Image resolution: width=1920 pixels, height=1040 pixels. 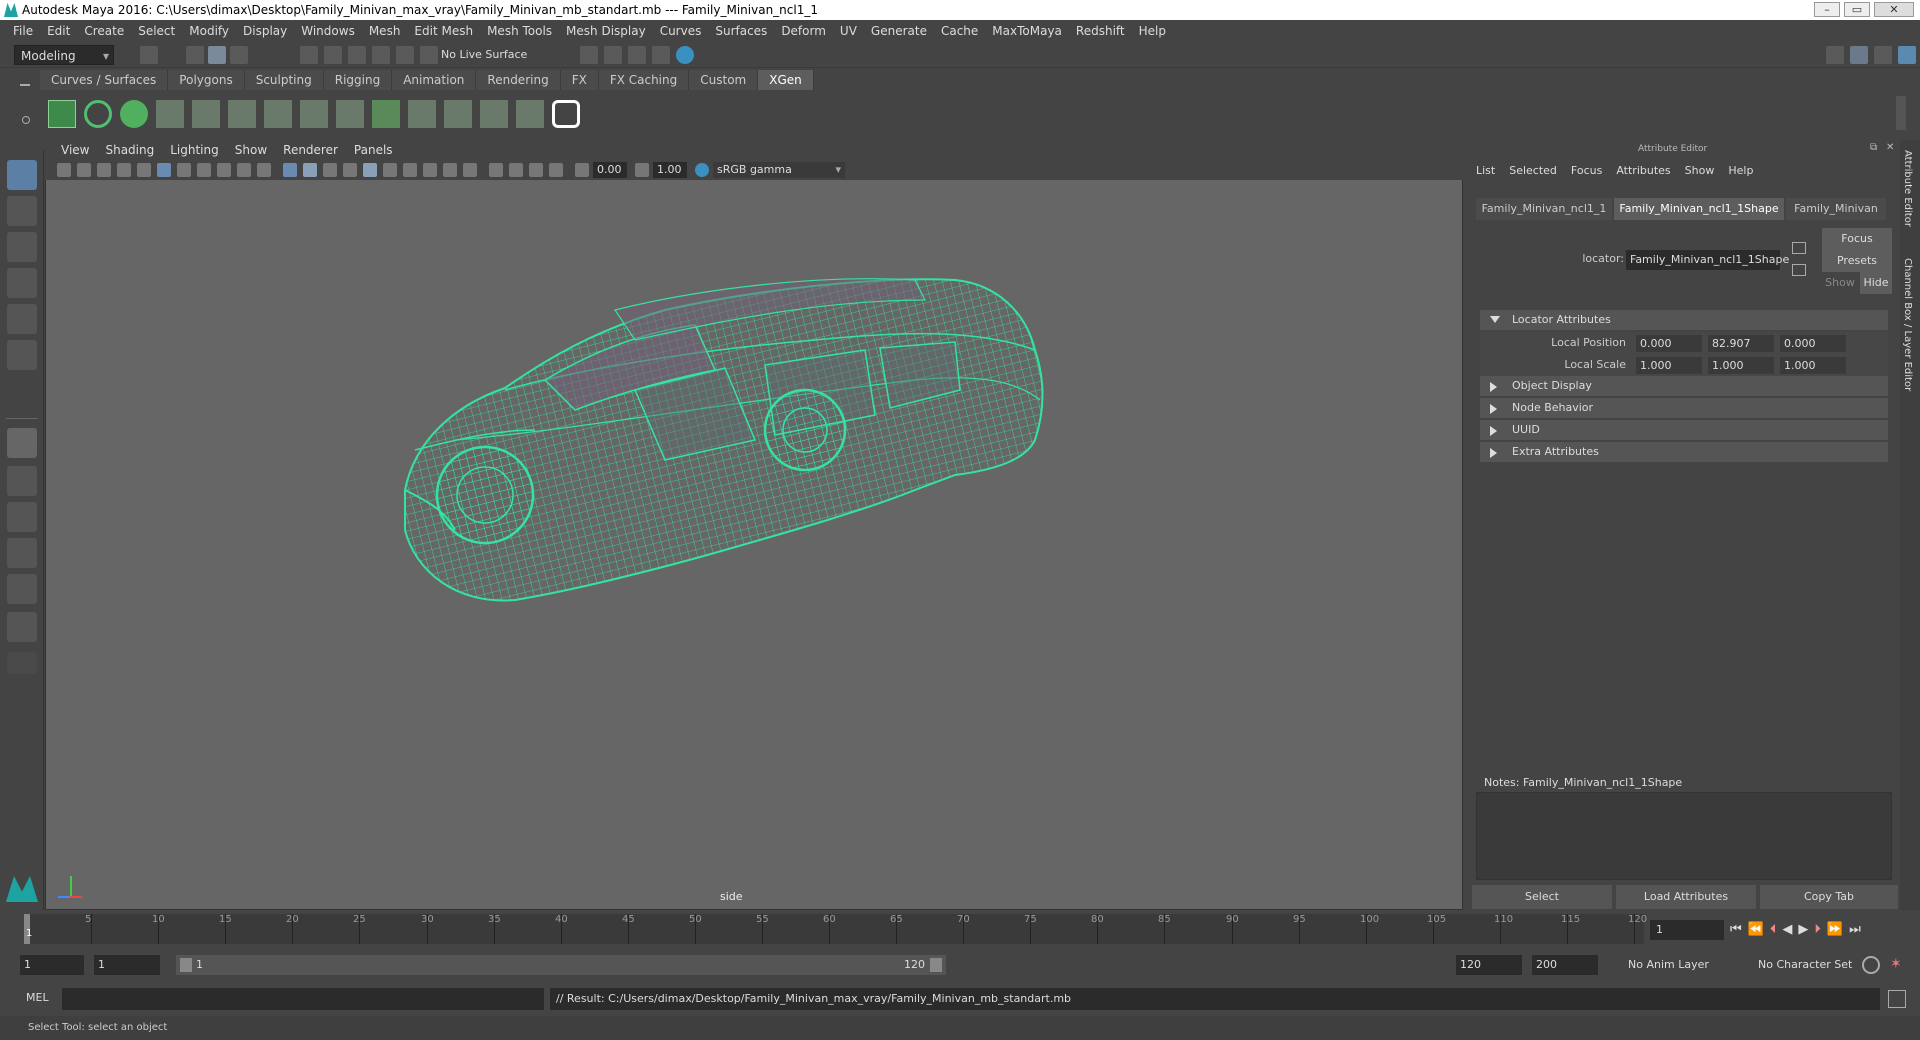 I want to click on xgen-preview-icon, so click(x=98, y=114).